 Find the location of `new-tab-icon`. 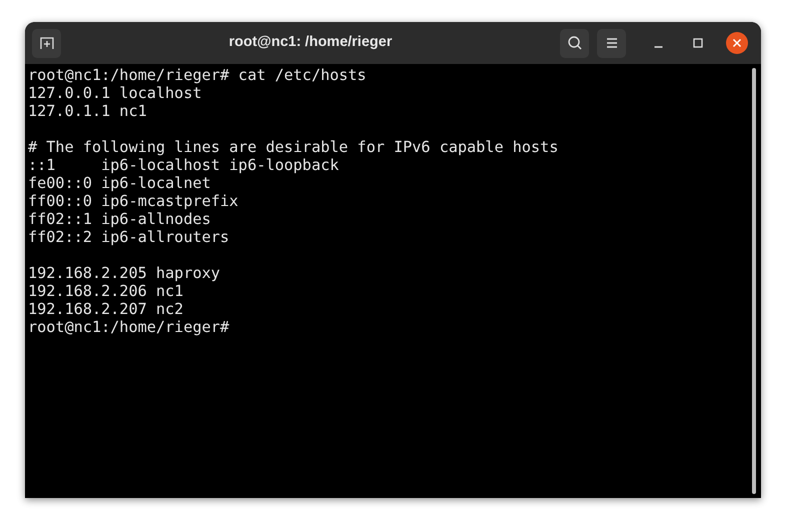

new-tab-icon is located at coordinates (46, 43).